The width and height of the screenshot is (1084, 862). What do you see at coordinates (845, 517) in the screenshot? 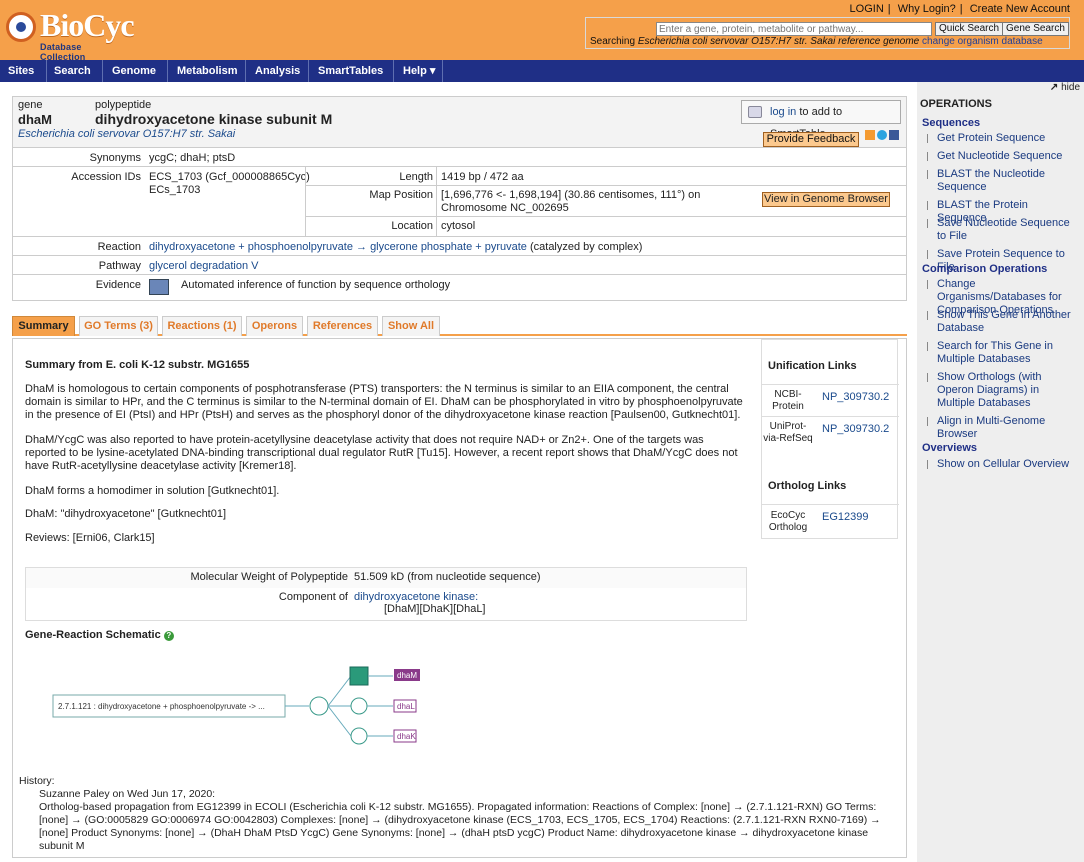
I see `ecocyc-link: EG12399` at bounding box center [845, 517].